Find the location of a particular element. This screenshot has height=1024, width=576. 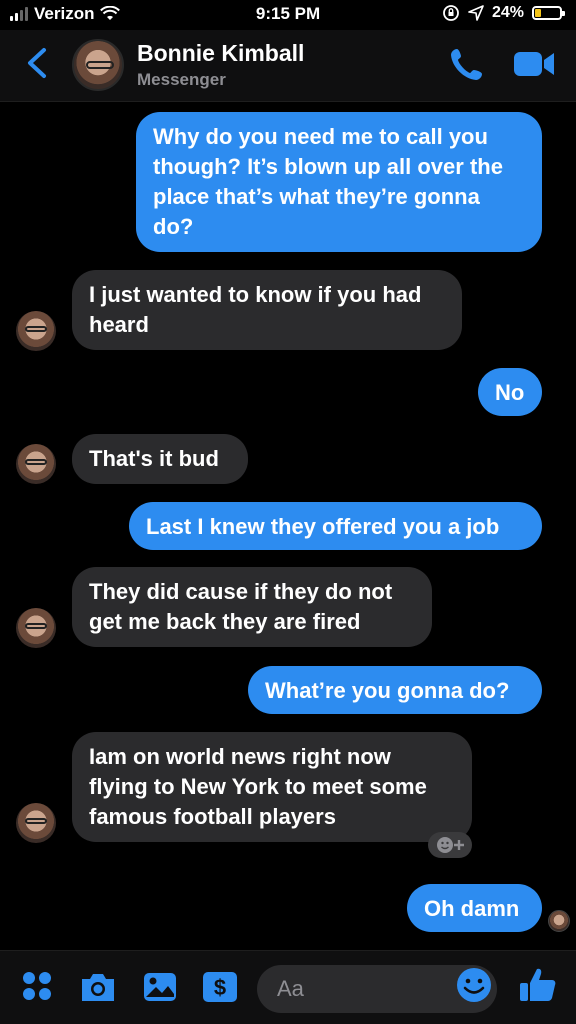

battery-icon is located at coordinates (548, 13).